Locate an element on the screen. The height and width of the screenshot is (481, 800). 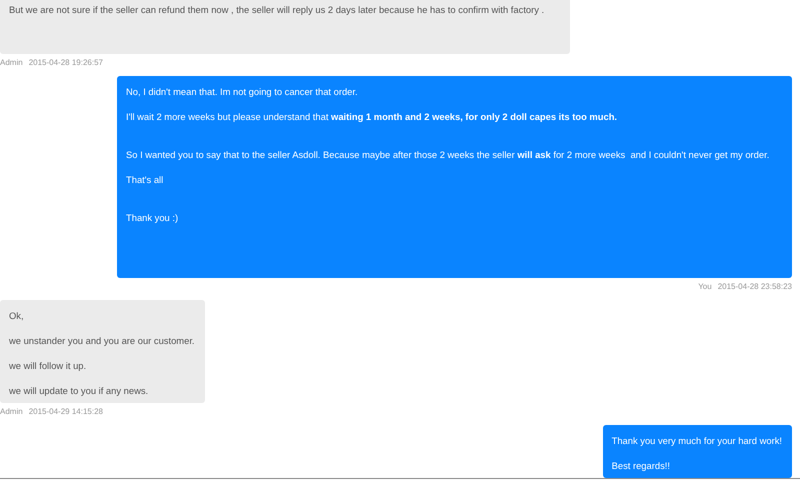
message-text: I'll wait 2 more weeks but please understand that waiting 1 month and 2 weeks, for only 2 doll capes its too much. is located at coordinates (372, 116).